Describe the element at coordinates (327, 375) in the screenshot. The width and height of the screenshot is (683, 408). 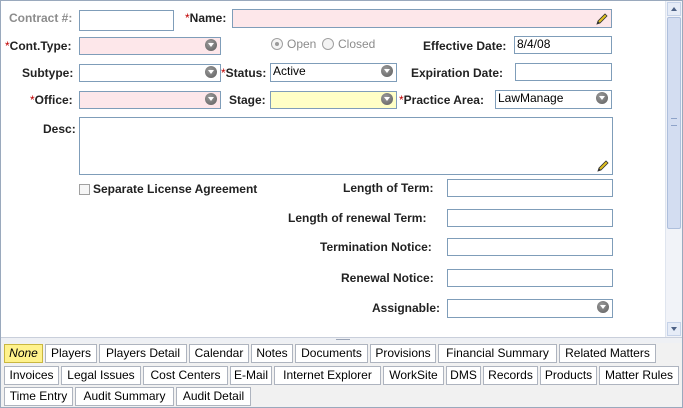
I see `tab-internet-explorer: Internet Explorer` at that location.